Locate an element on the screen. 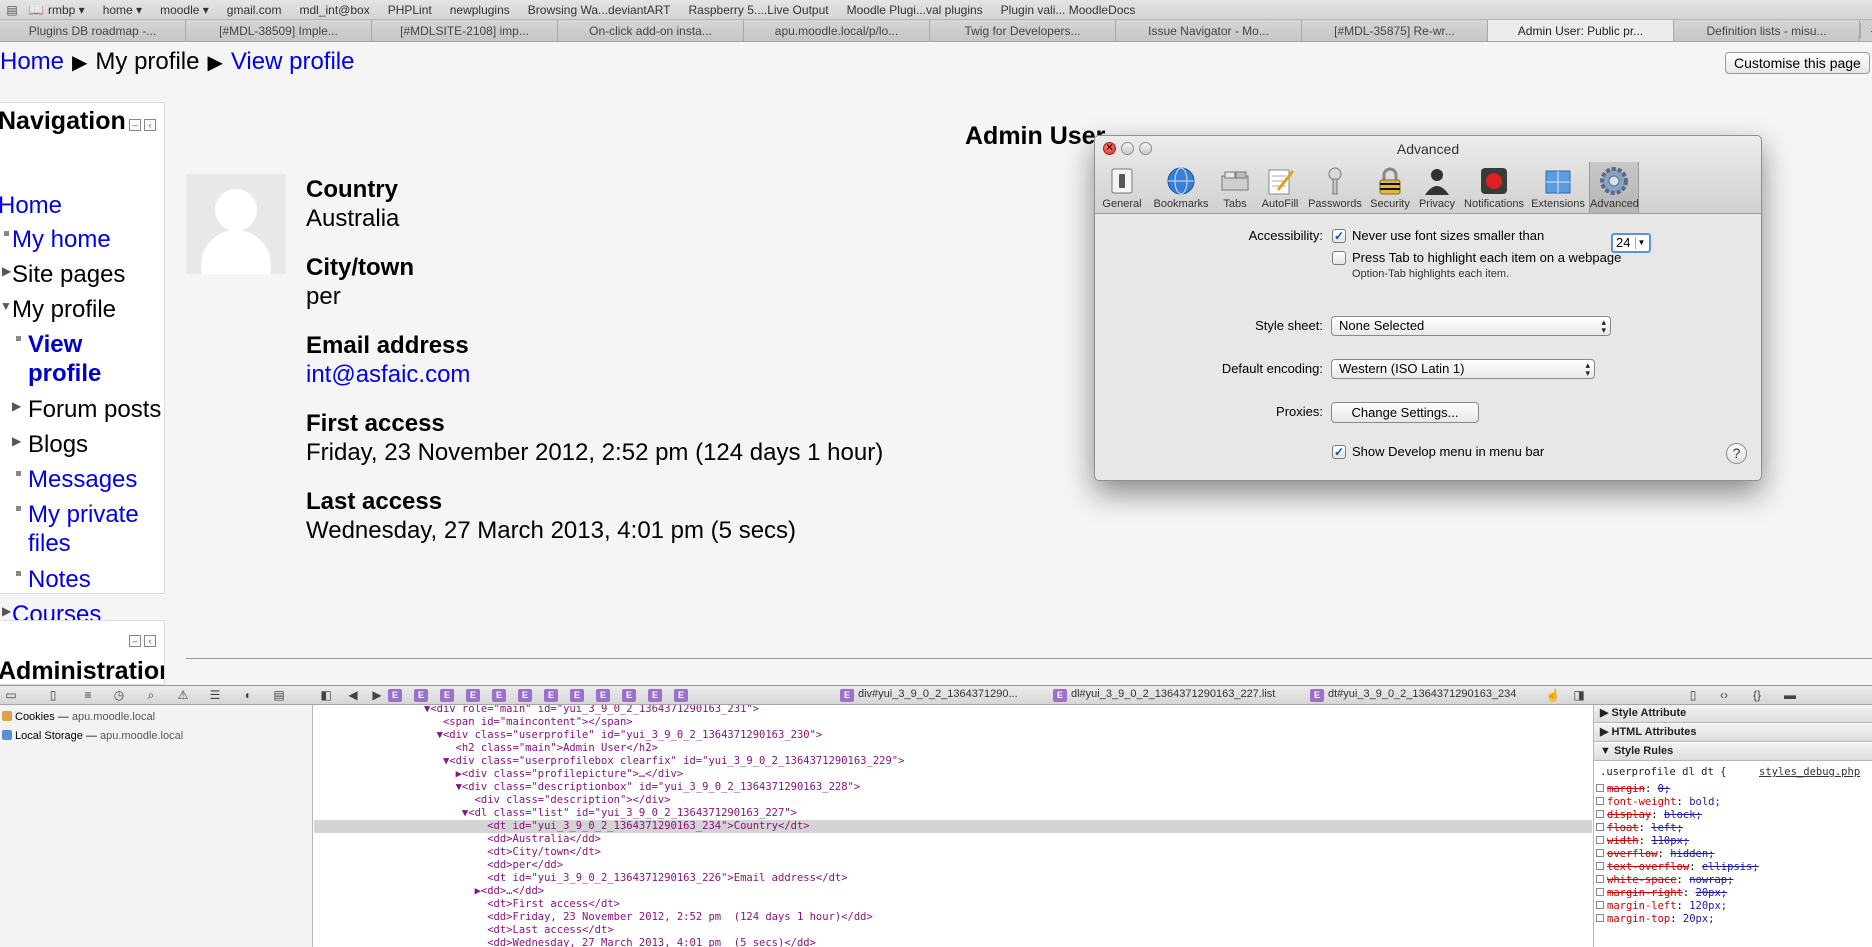 The image size is (1872, 947). encoding-select: Western (ISO Latin 1) ▴ ▾ is located at coordinates (1463, 369).